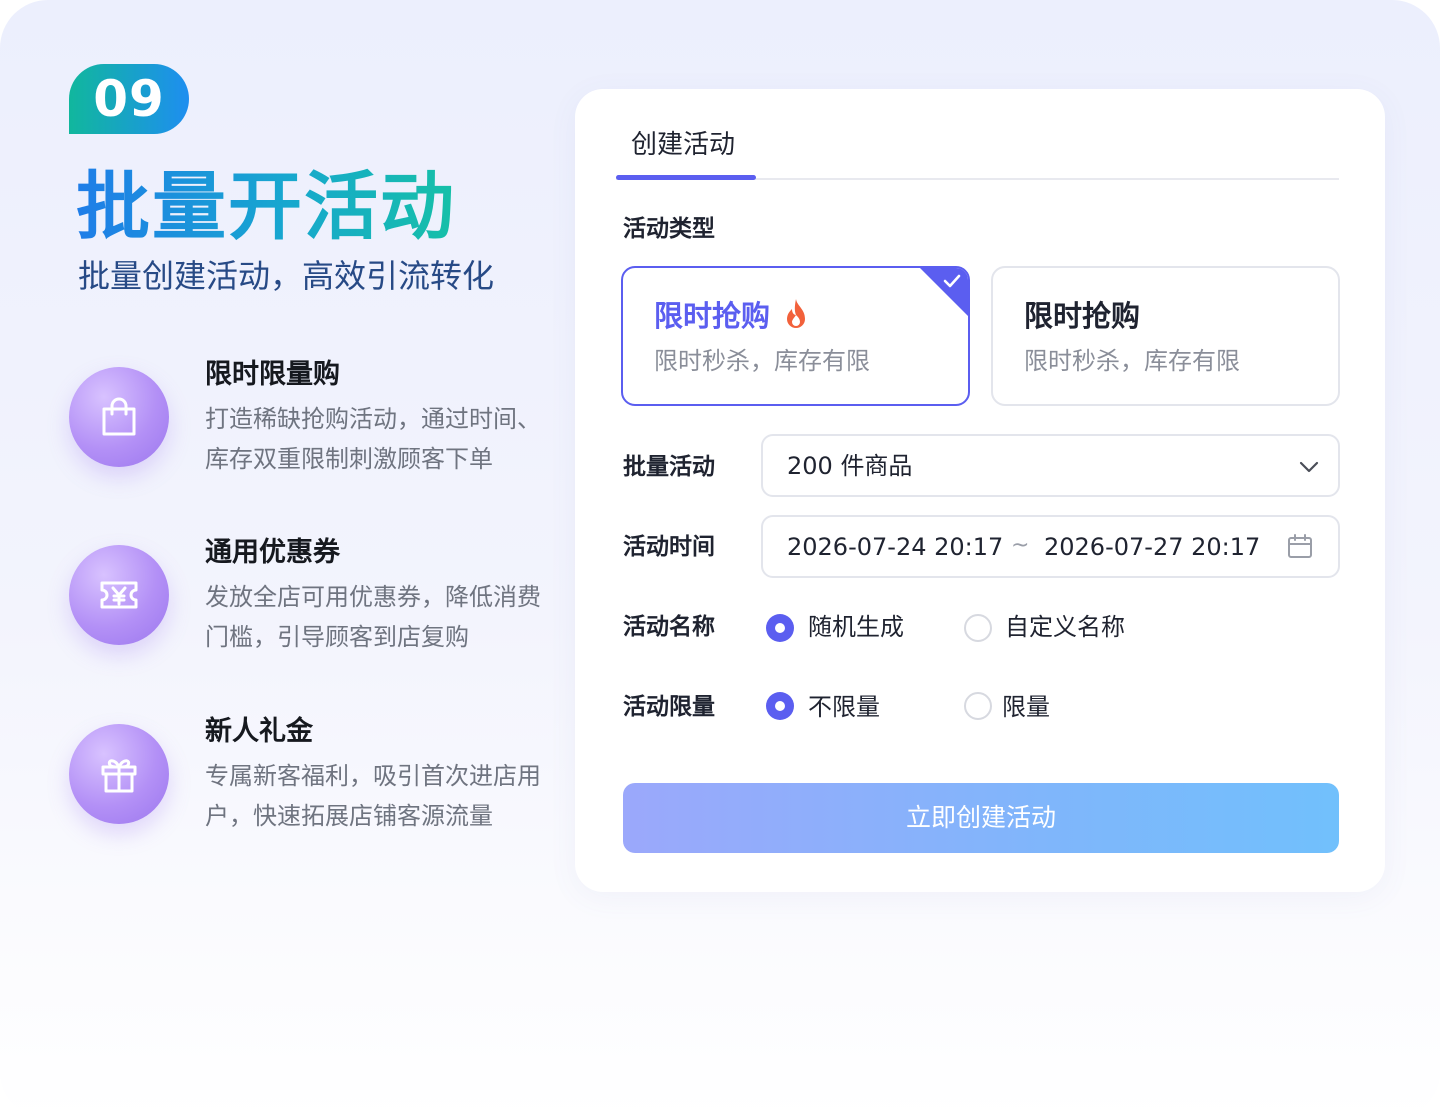  What do you see at coordinates (796, 313) in the screenshot?
I see `fire-icon` at bounding box center [796, 313].